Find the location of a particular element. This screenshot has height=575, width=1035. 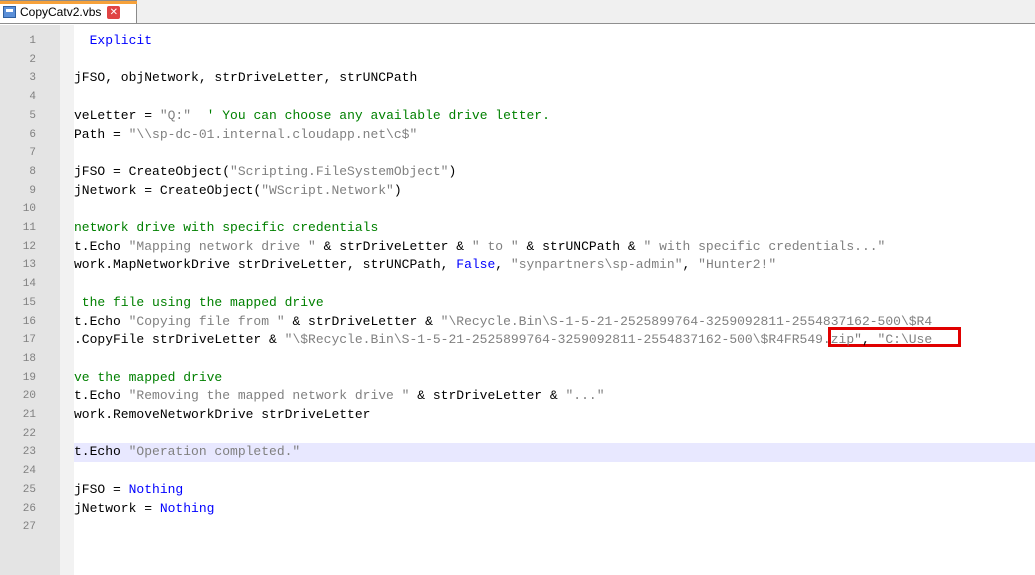

line-number: 17 is located at coordinates (29, 340).